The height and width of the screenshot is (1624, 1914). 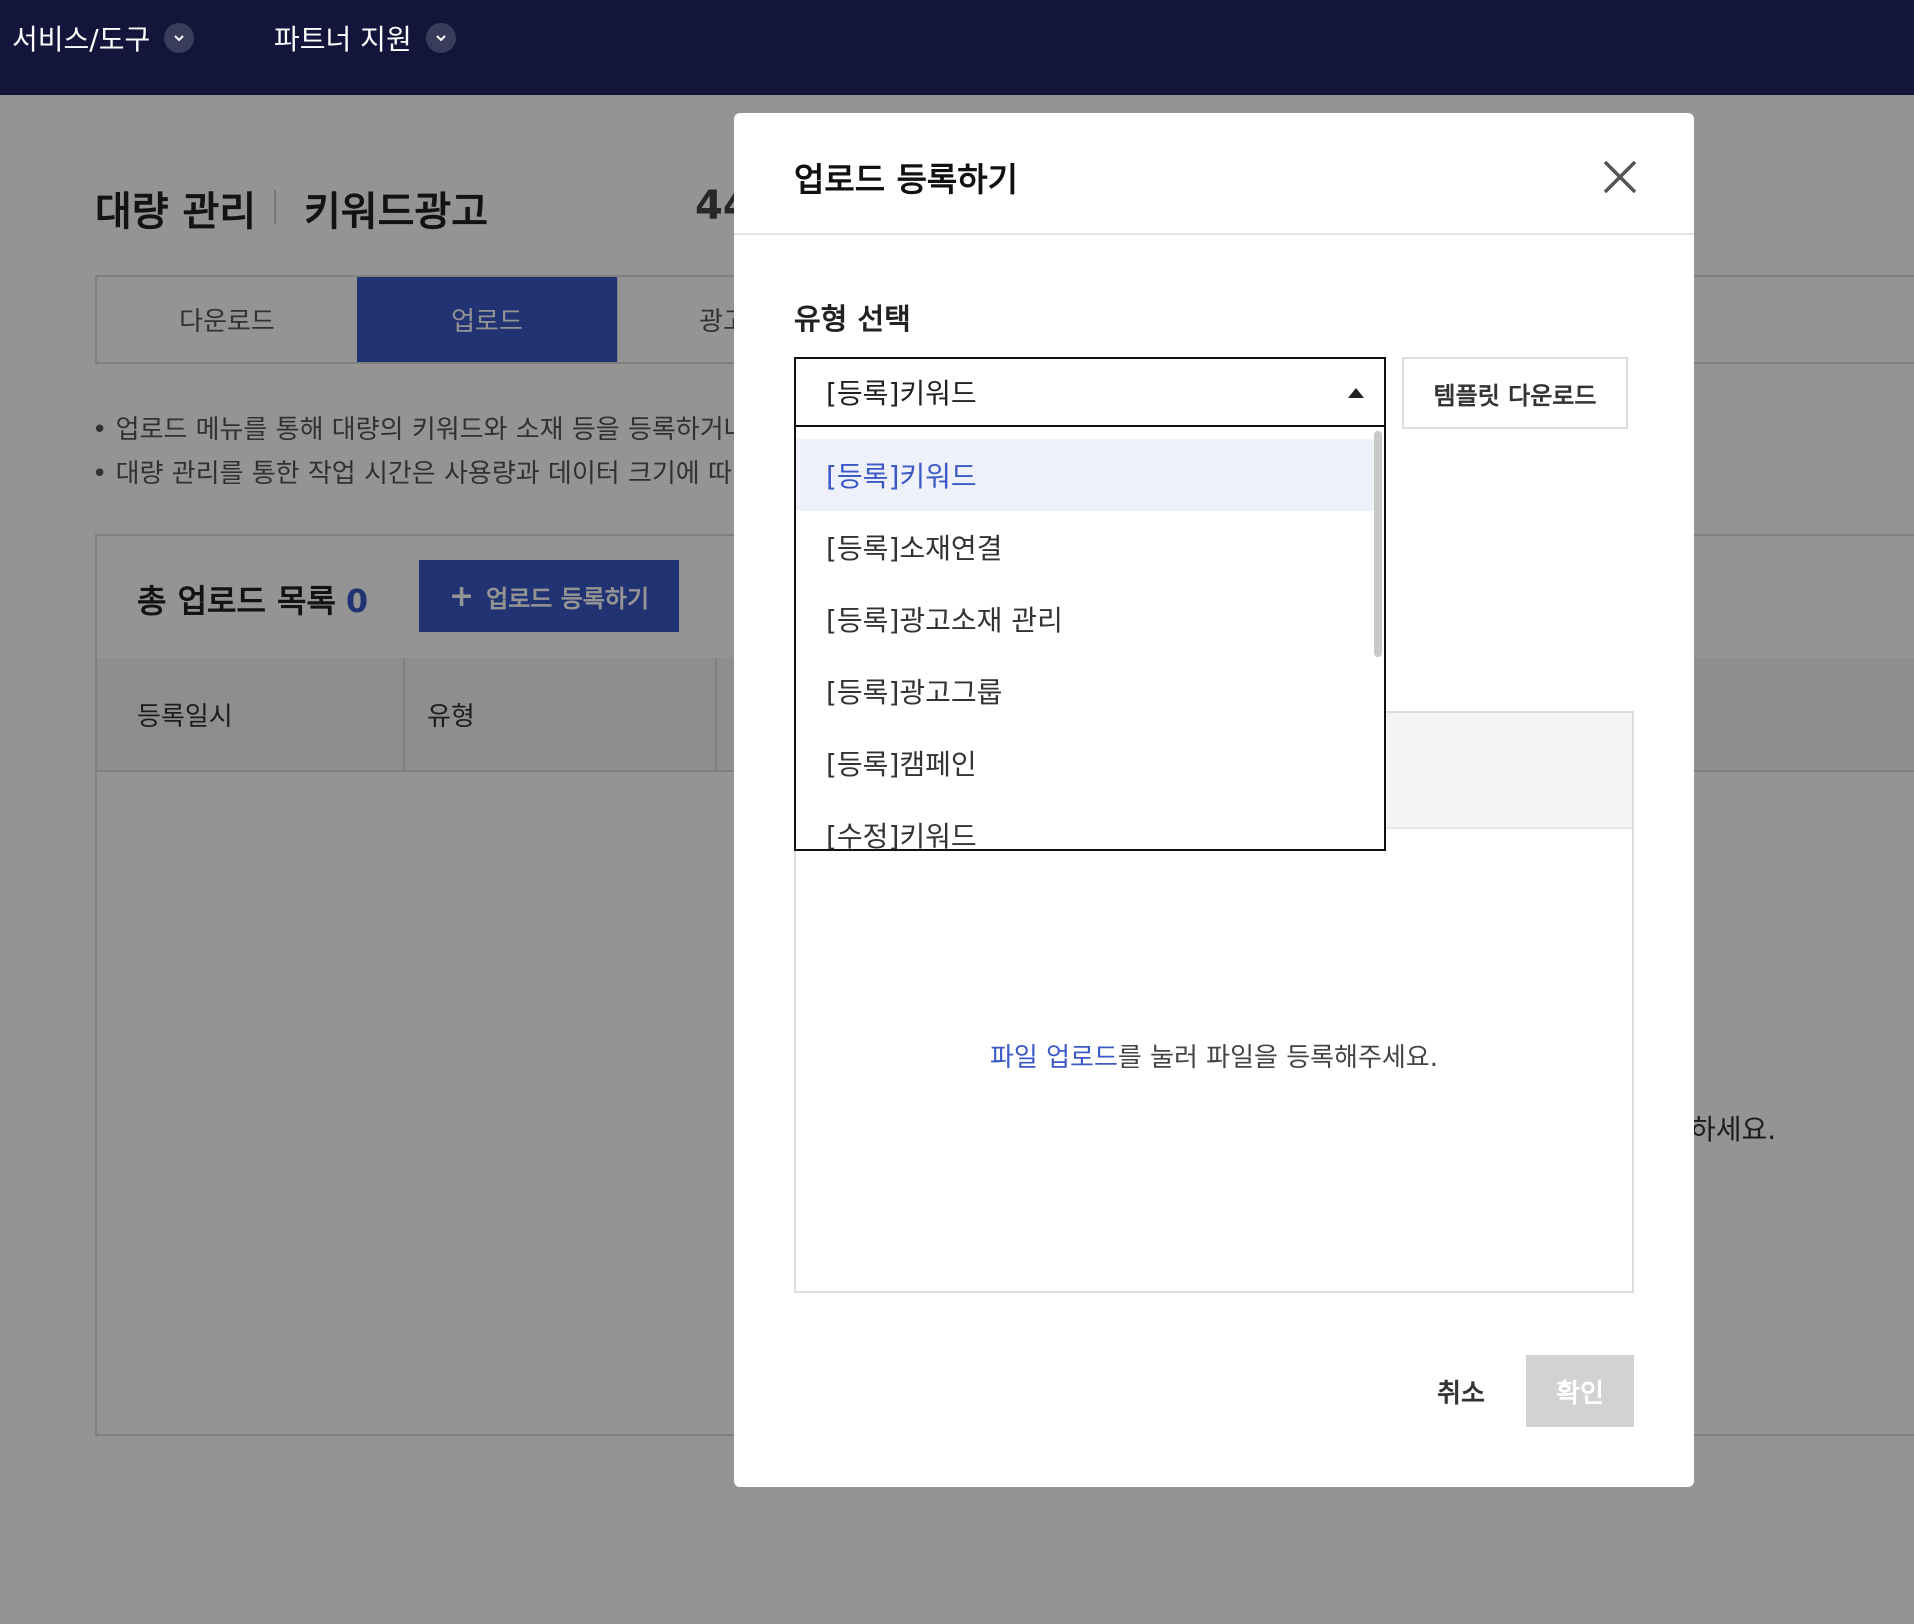 What do you see at coordinates (906, 179) in the screenshot?
I see `modal-title: 업로드 등록하기` at bounding box center [906, 179].